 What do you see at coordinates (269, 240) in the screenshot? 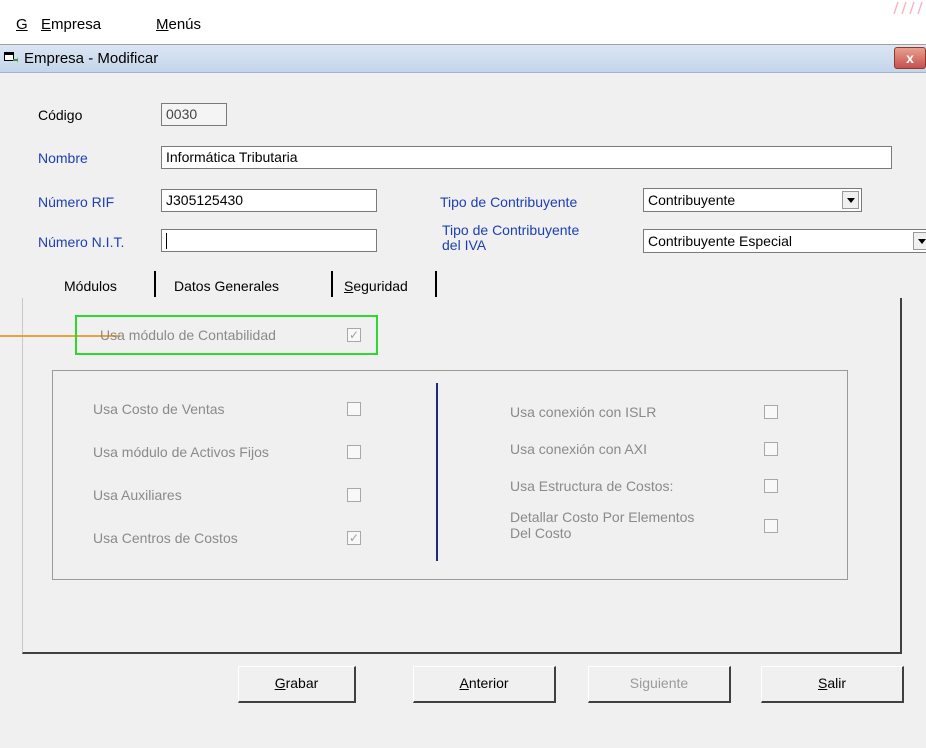
I see `nit-field` at bounding box center [269, 240].